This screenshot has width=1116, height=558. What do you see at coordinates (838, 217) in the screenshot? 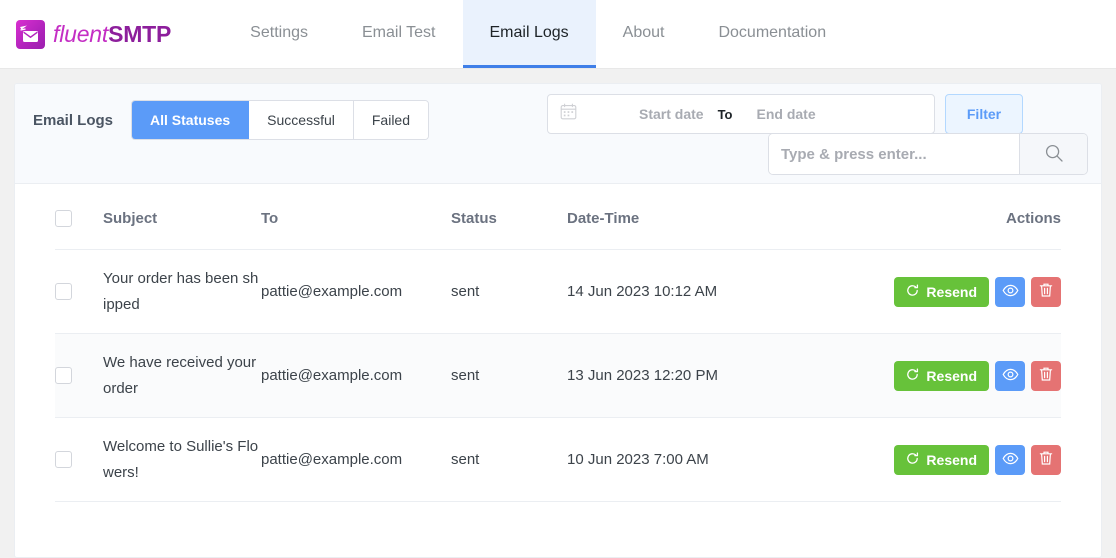
I see `column-header-spacer` at bounding box center [838, 217].